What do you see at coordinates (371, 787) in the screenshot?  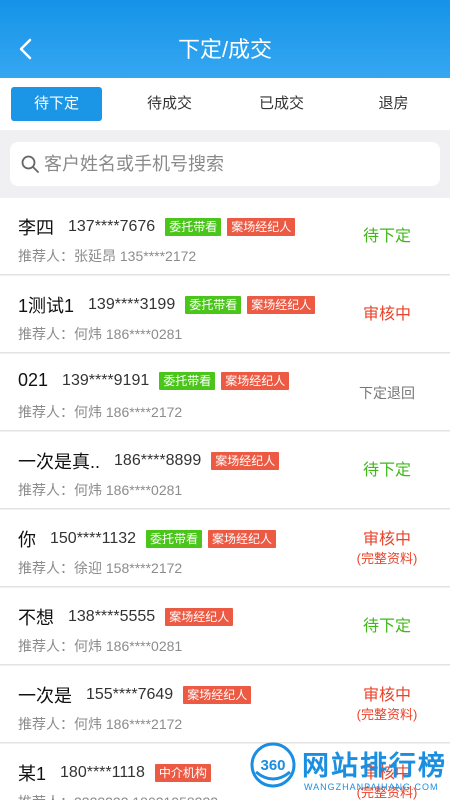 I see `watermark-url: WANGZHANPAIHANG.COM` at bounding box center [371, 787].